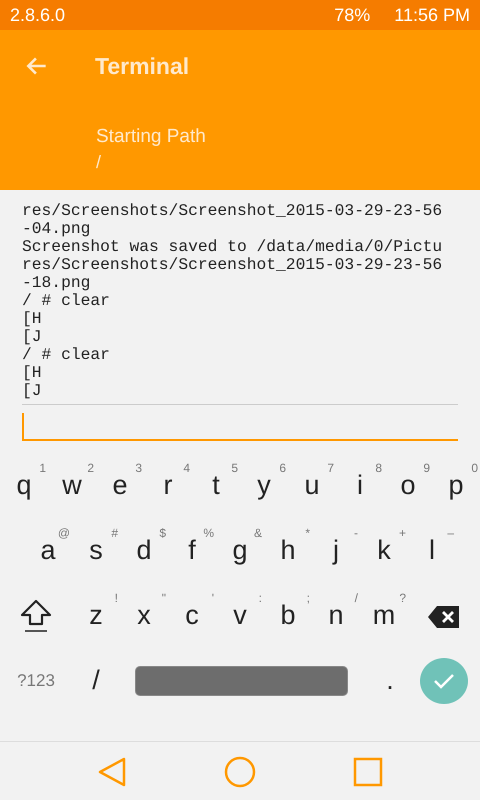 This screenshot has width=480, height=800. Describe the element at coordinates (24, 486) in the screenshot. I see `key: q 1` at that location.